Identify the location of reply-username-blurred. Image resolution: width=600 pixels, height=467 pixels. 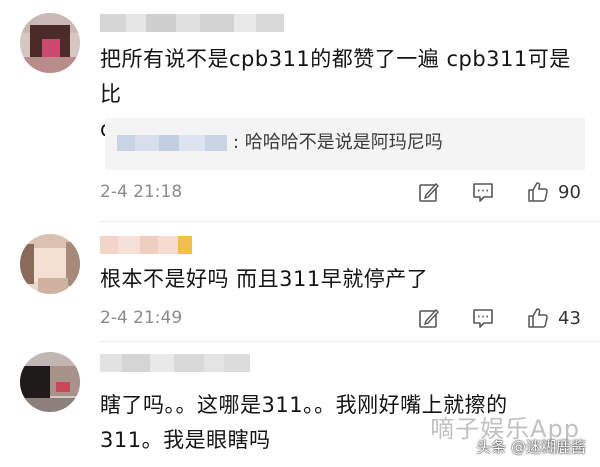
(172, 143).